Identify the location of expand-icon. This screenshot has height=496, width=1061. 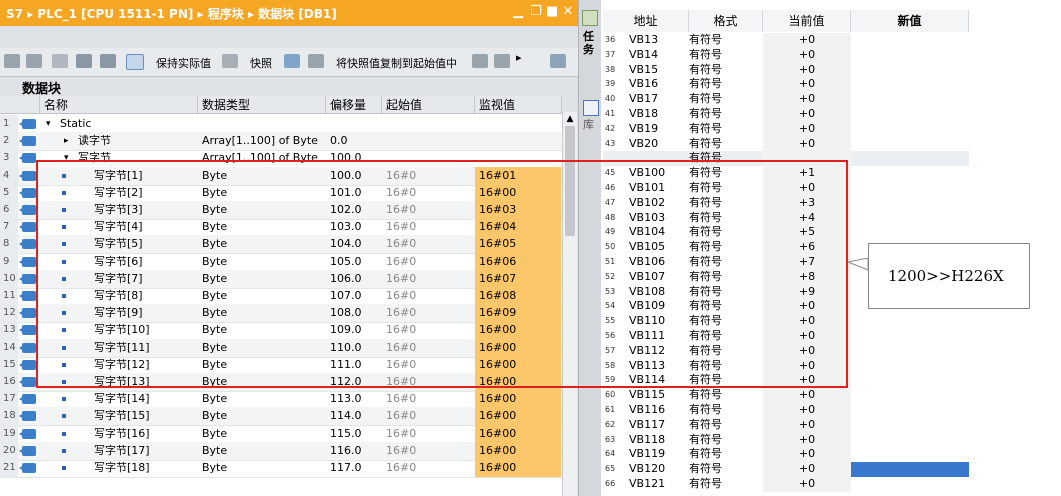
(60, 61).